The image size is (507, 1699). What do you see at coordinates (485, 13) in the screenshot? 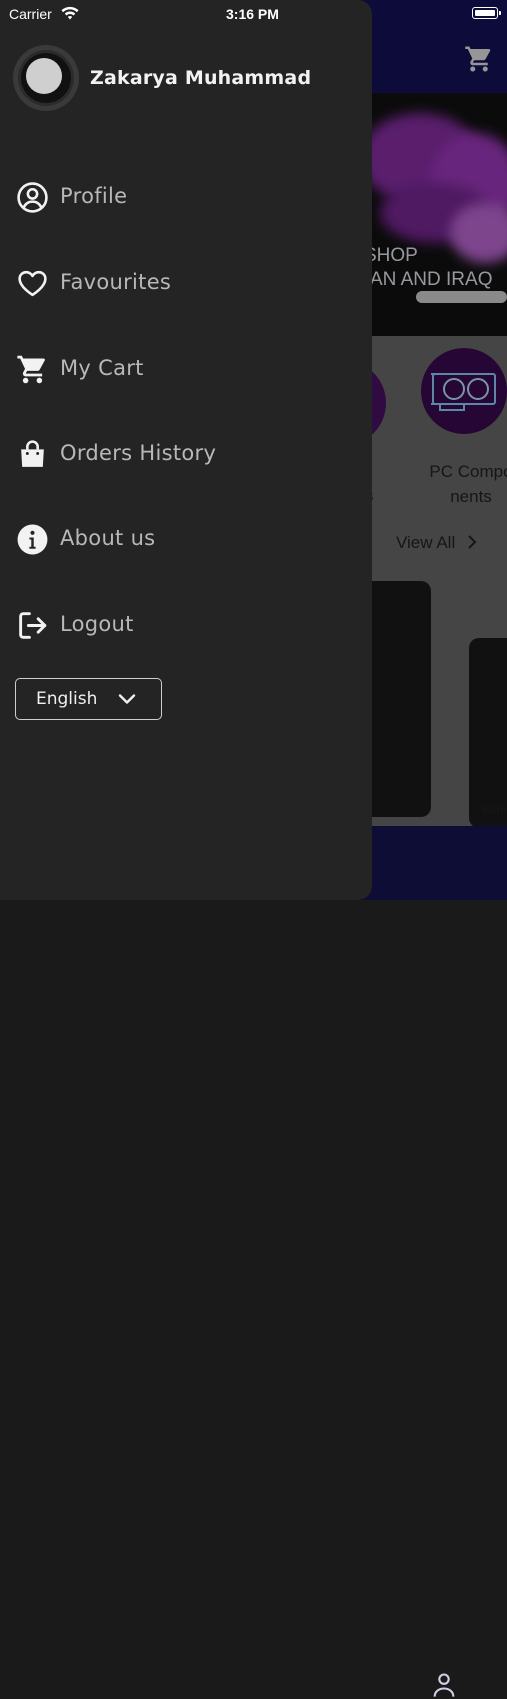
I see `battery-icon` at bounding box center [485, 13].